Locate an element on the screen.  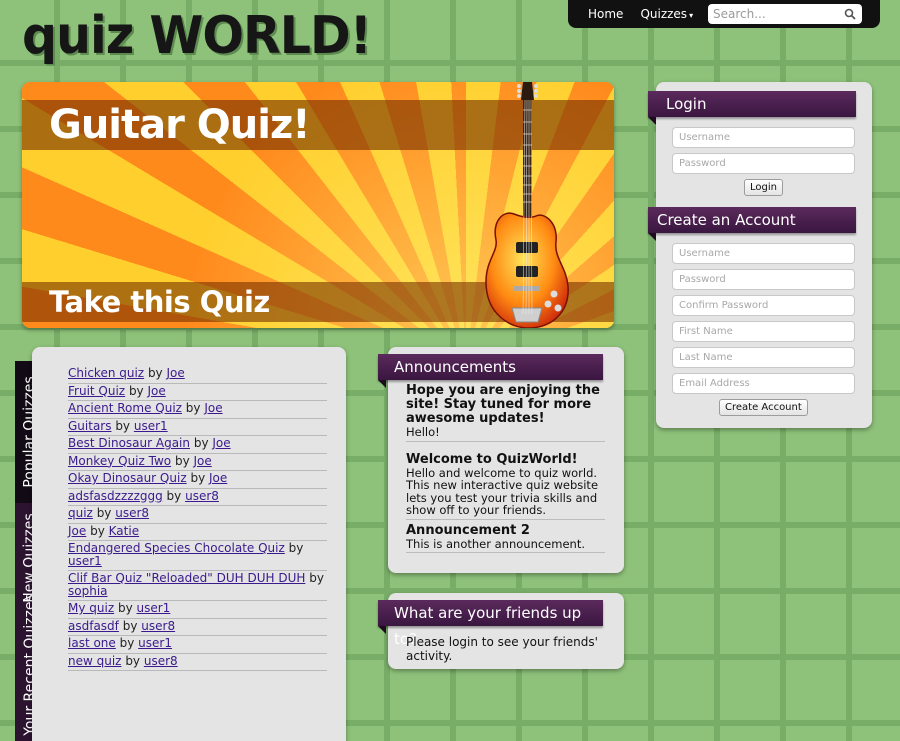
quiz-list-item: Okay Dinosaur Quiz by Joe is located at coordinates (197, 480).